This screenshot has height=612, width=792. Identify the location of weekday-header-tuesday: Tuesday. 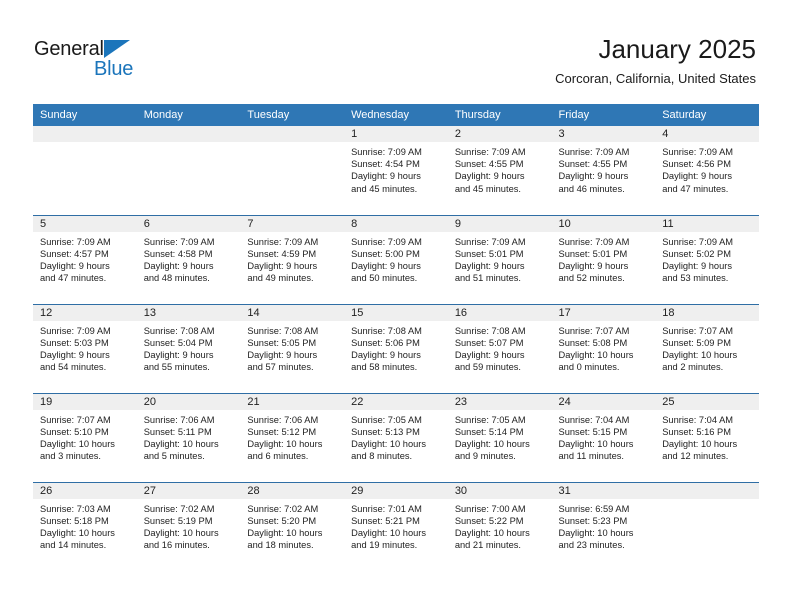
(292, 115).